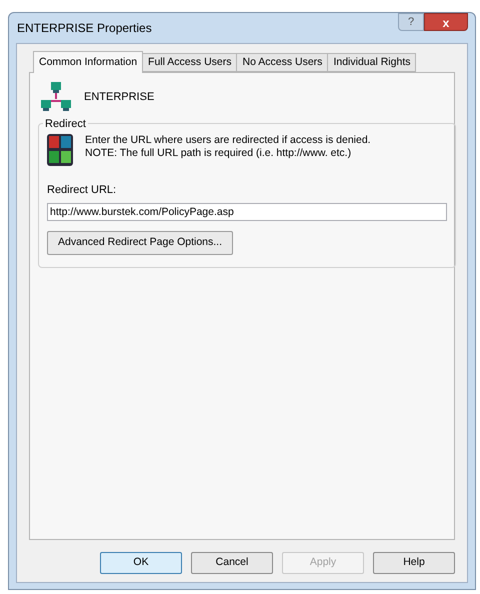 This screenshot has height=594, width=480. What do you see at coordinates (84, 28) in the screenshot?
I see `window-title: ENTERPRISE Properties` at bounding box center [84, 28].